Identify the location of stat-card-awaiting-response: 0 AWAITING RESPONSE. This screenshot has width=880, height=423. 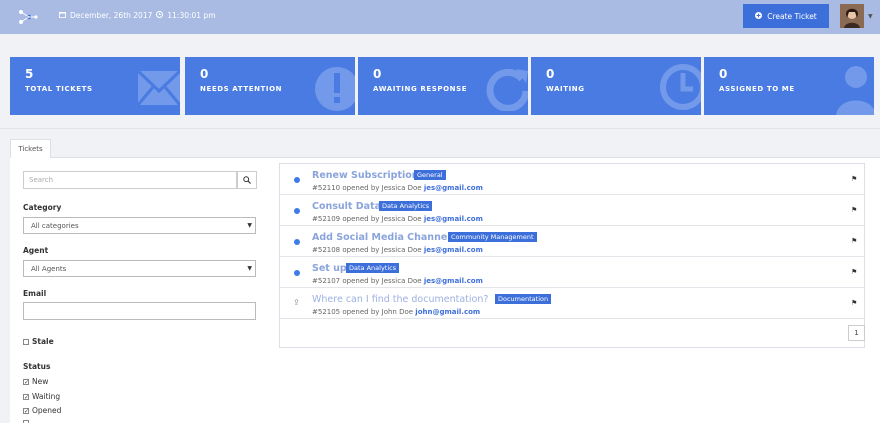
(443, 86).